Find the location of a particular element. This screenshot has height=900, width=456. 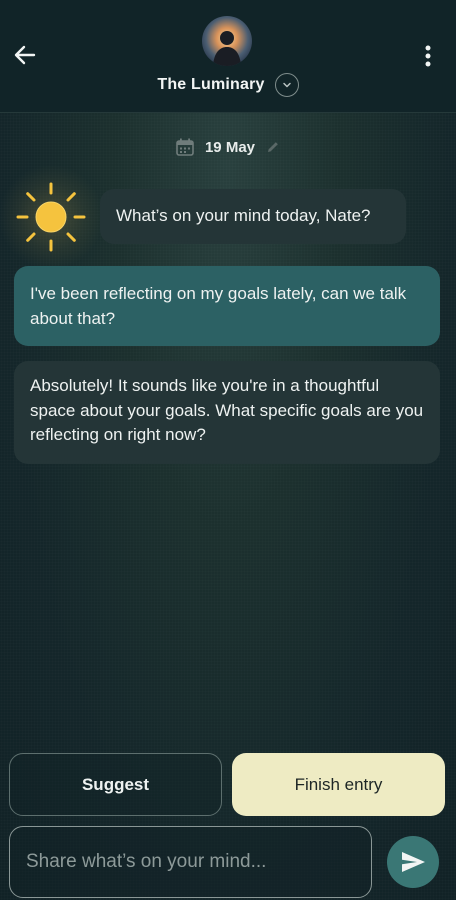

send-button is located at coordinates (413, 862).